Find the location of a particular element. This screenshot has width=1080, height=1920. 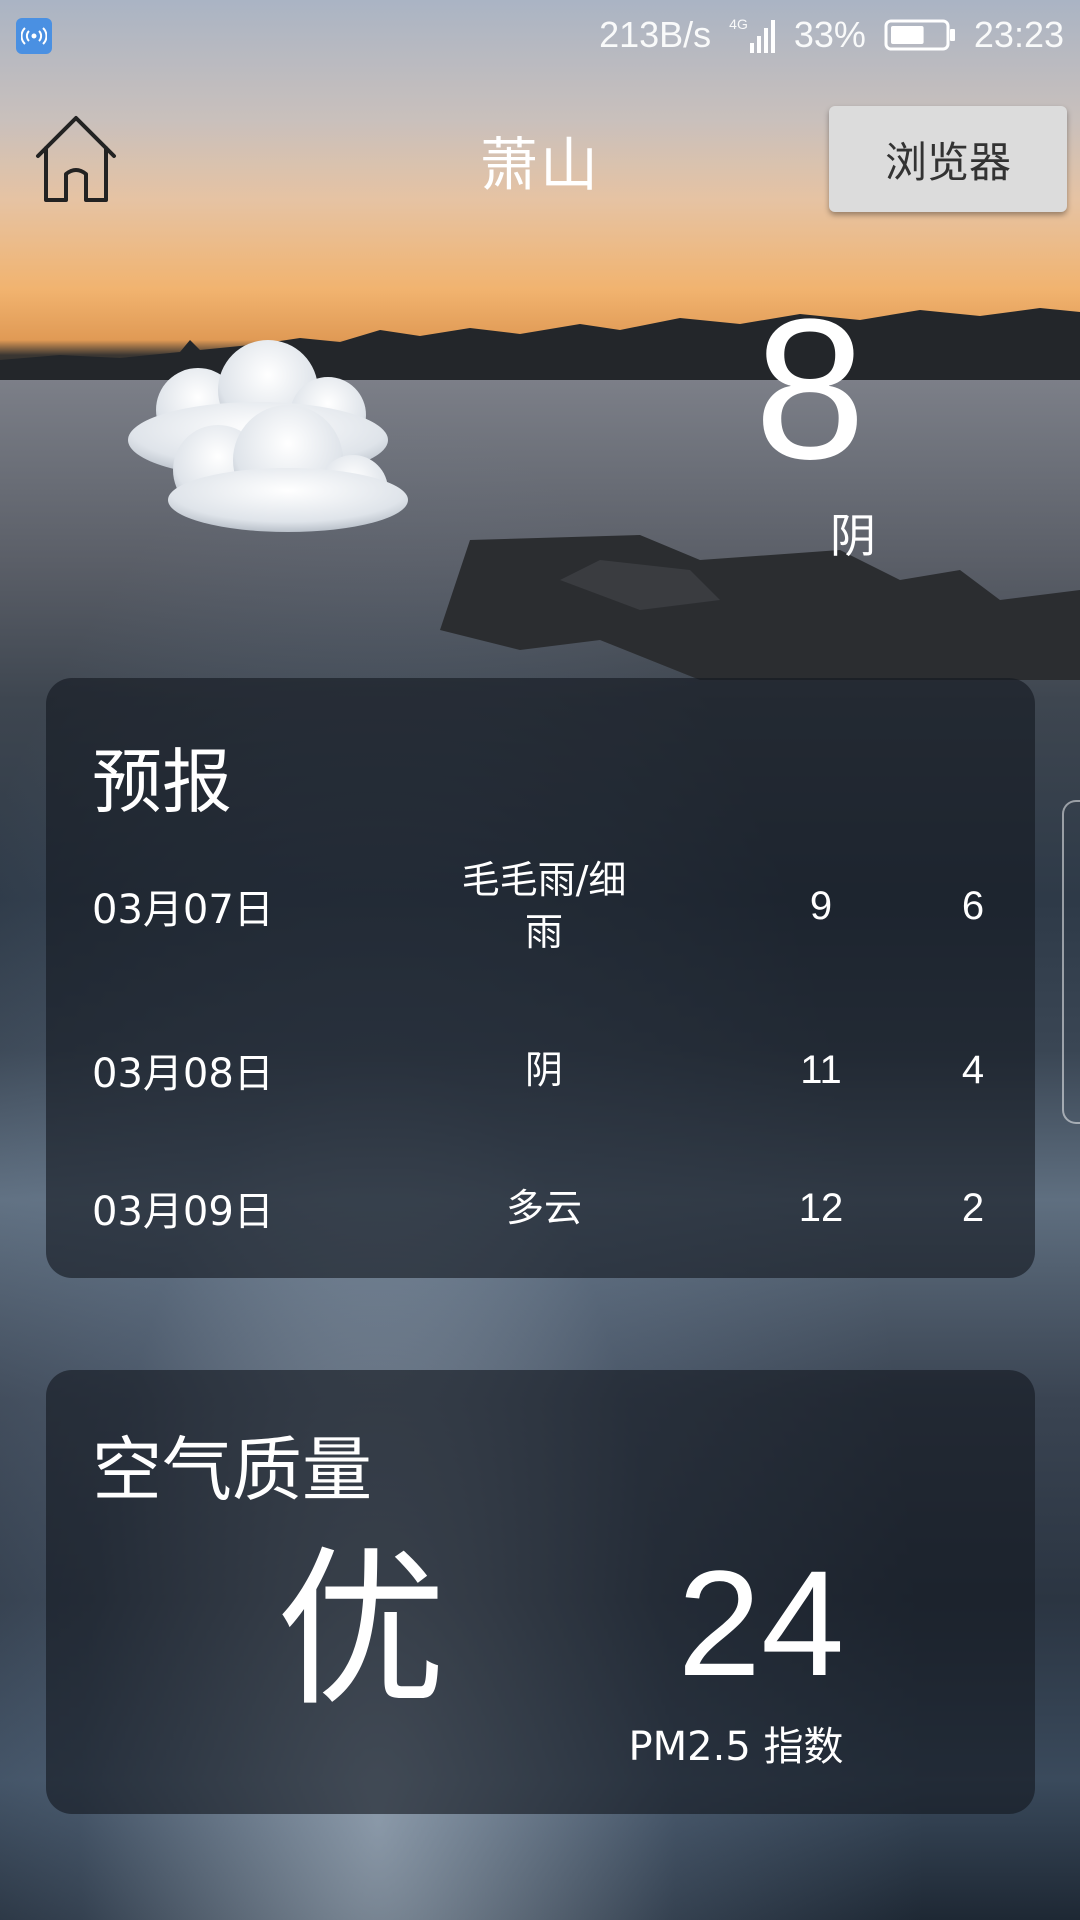

air-quality-value: 24 is located at coordinates (761, 1623).